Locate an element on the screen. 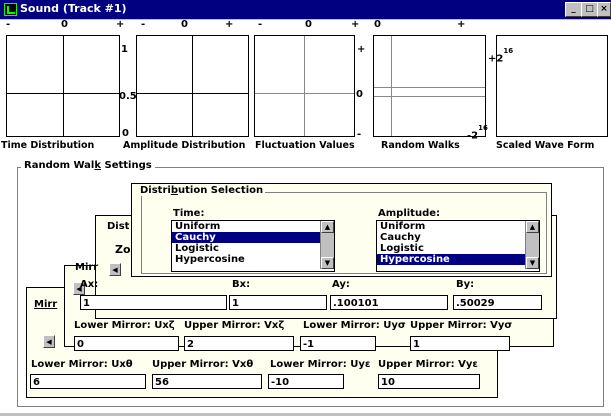  list-item: Cauchy is located at coordinates (458, 237).